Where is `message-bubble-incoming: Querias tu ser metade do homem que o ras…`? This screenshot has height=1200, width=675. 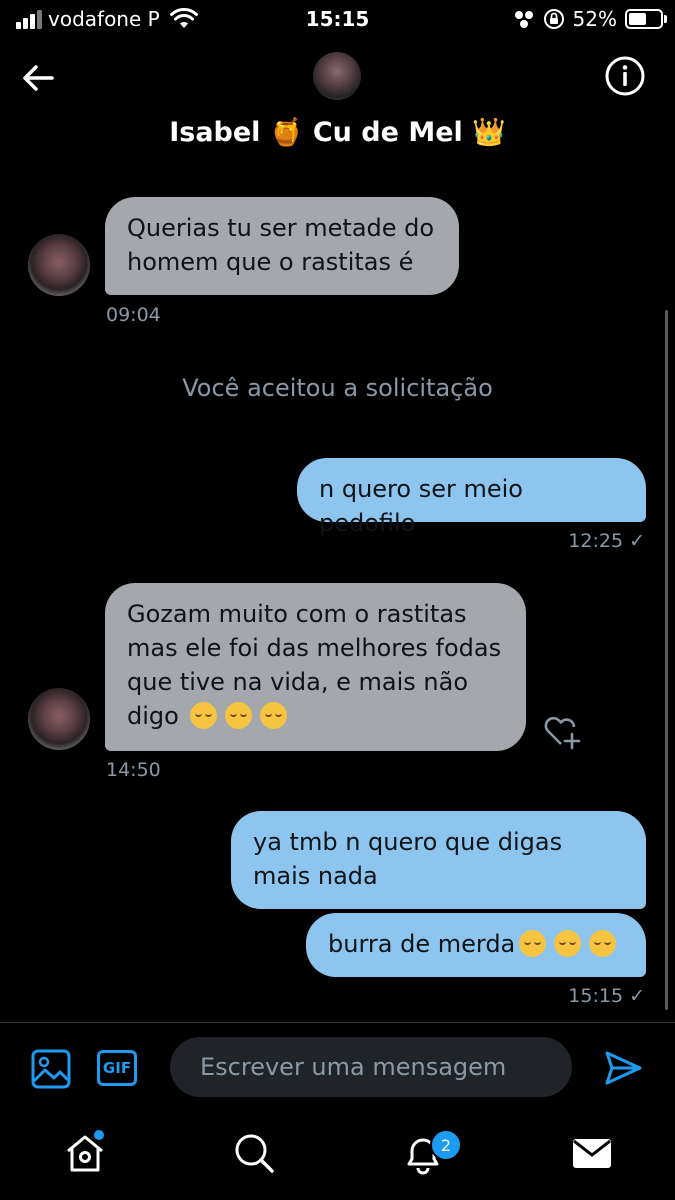
message-bubble-incoming: Querias tu ser metade do homem que o ras… is located at coordinates (282, 246).